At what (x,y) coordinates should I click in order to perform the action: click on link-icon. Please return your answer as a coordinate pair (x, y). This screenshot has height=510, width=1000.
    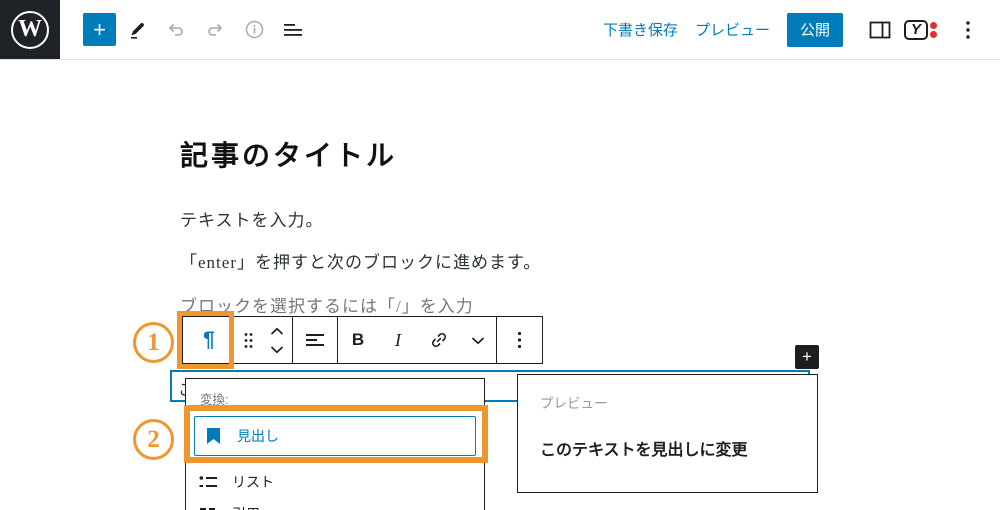
    Looking at the image, I should click on (439, 340).